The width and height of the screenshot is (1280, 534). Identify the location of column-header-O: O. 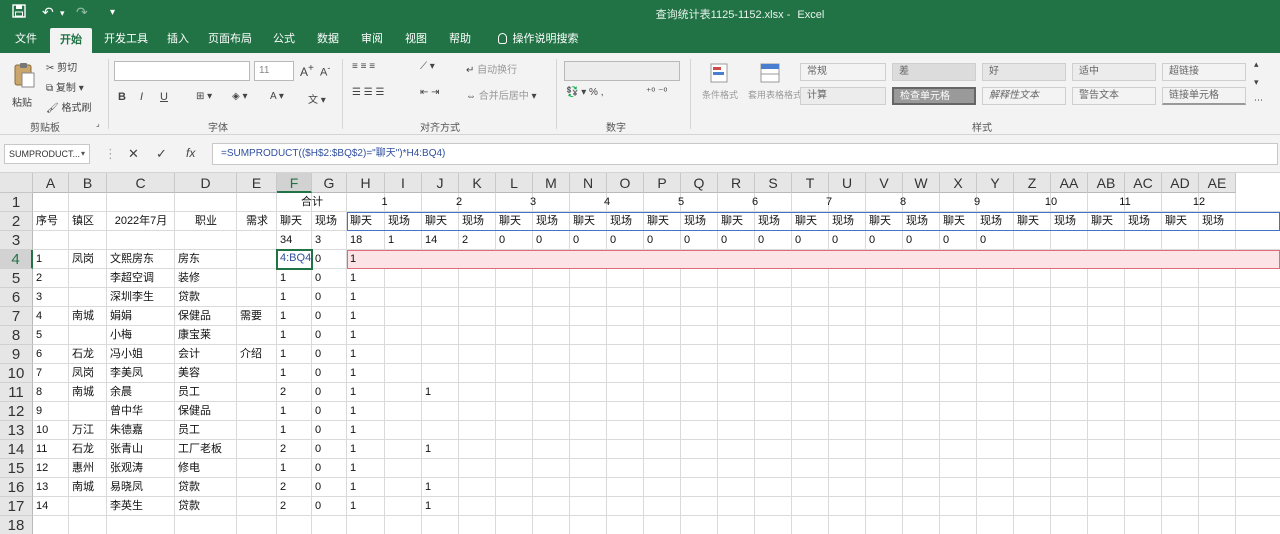
(625, 183).